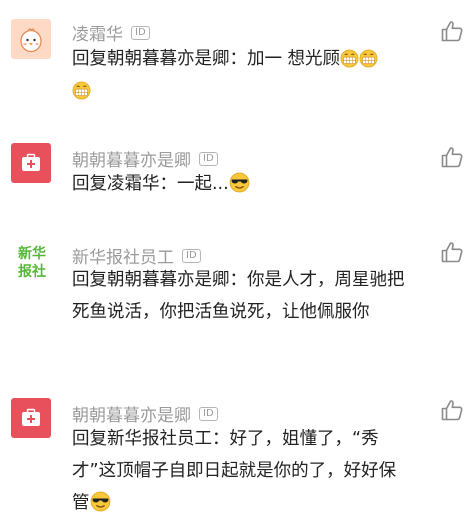  What do you see at coordinates (97, 32) in the screenshot?
I see `author-name: 凌霜华` at bounding box center [97, 32].